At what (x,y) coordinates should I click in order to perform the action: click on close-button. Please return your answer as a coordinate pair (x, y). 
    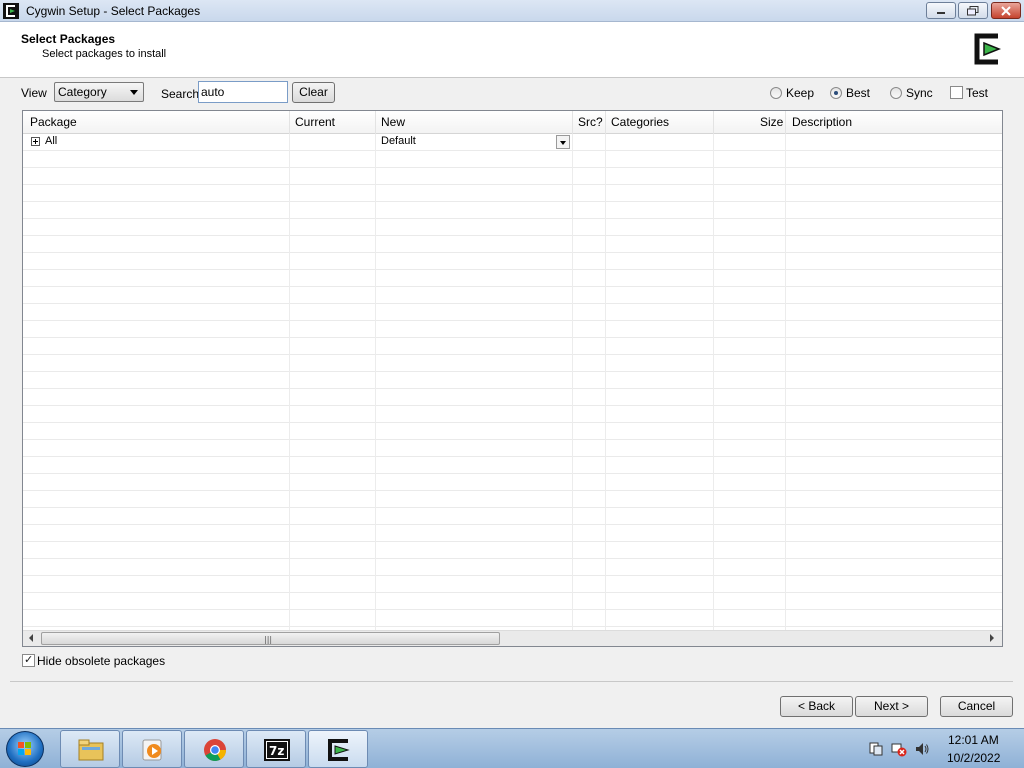
    Looking at the image, I should click on (1006, 10).